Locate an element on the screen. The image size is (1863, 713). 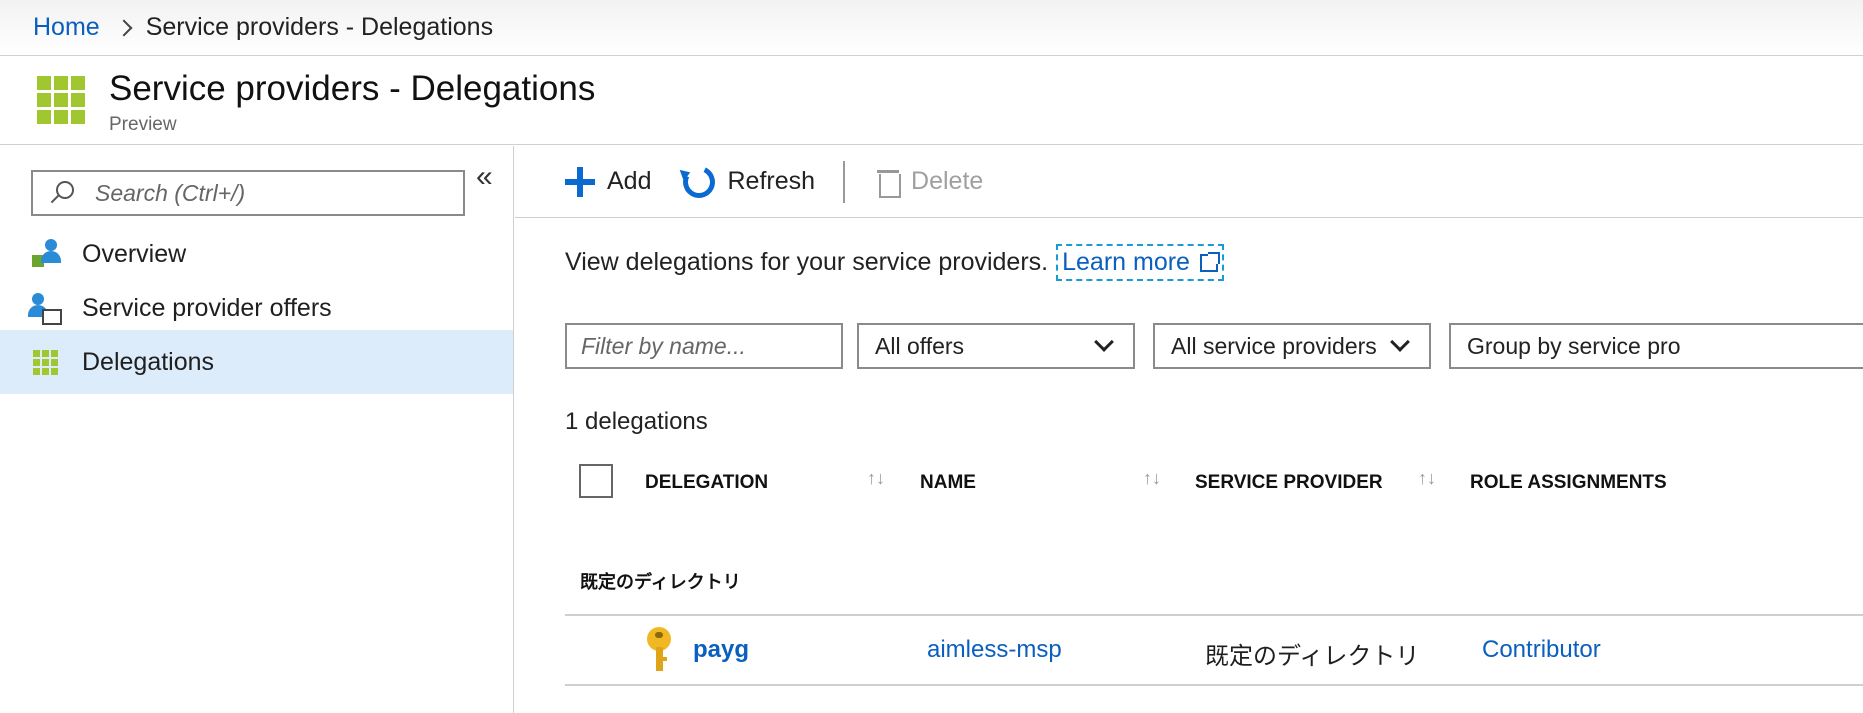
breadcrumb-current: Service providers - Delegations is located at coordinates (319, 27).